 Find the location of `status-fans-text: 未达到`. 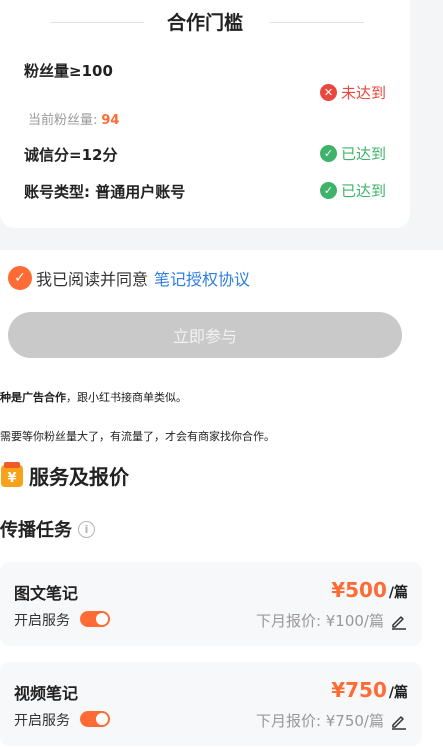

status-fans-text: 未达到 is located at coordinates (364, 92).